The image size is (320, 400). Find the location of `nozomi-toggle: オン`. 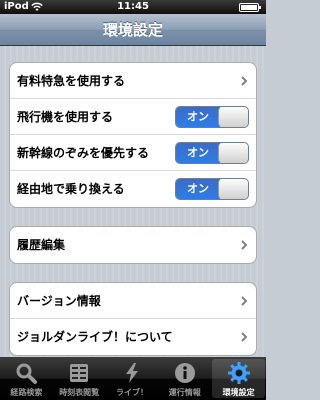

nozomi-toggle: オン is located at coordinates (212, 153).